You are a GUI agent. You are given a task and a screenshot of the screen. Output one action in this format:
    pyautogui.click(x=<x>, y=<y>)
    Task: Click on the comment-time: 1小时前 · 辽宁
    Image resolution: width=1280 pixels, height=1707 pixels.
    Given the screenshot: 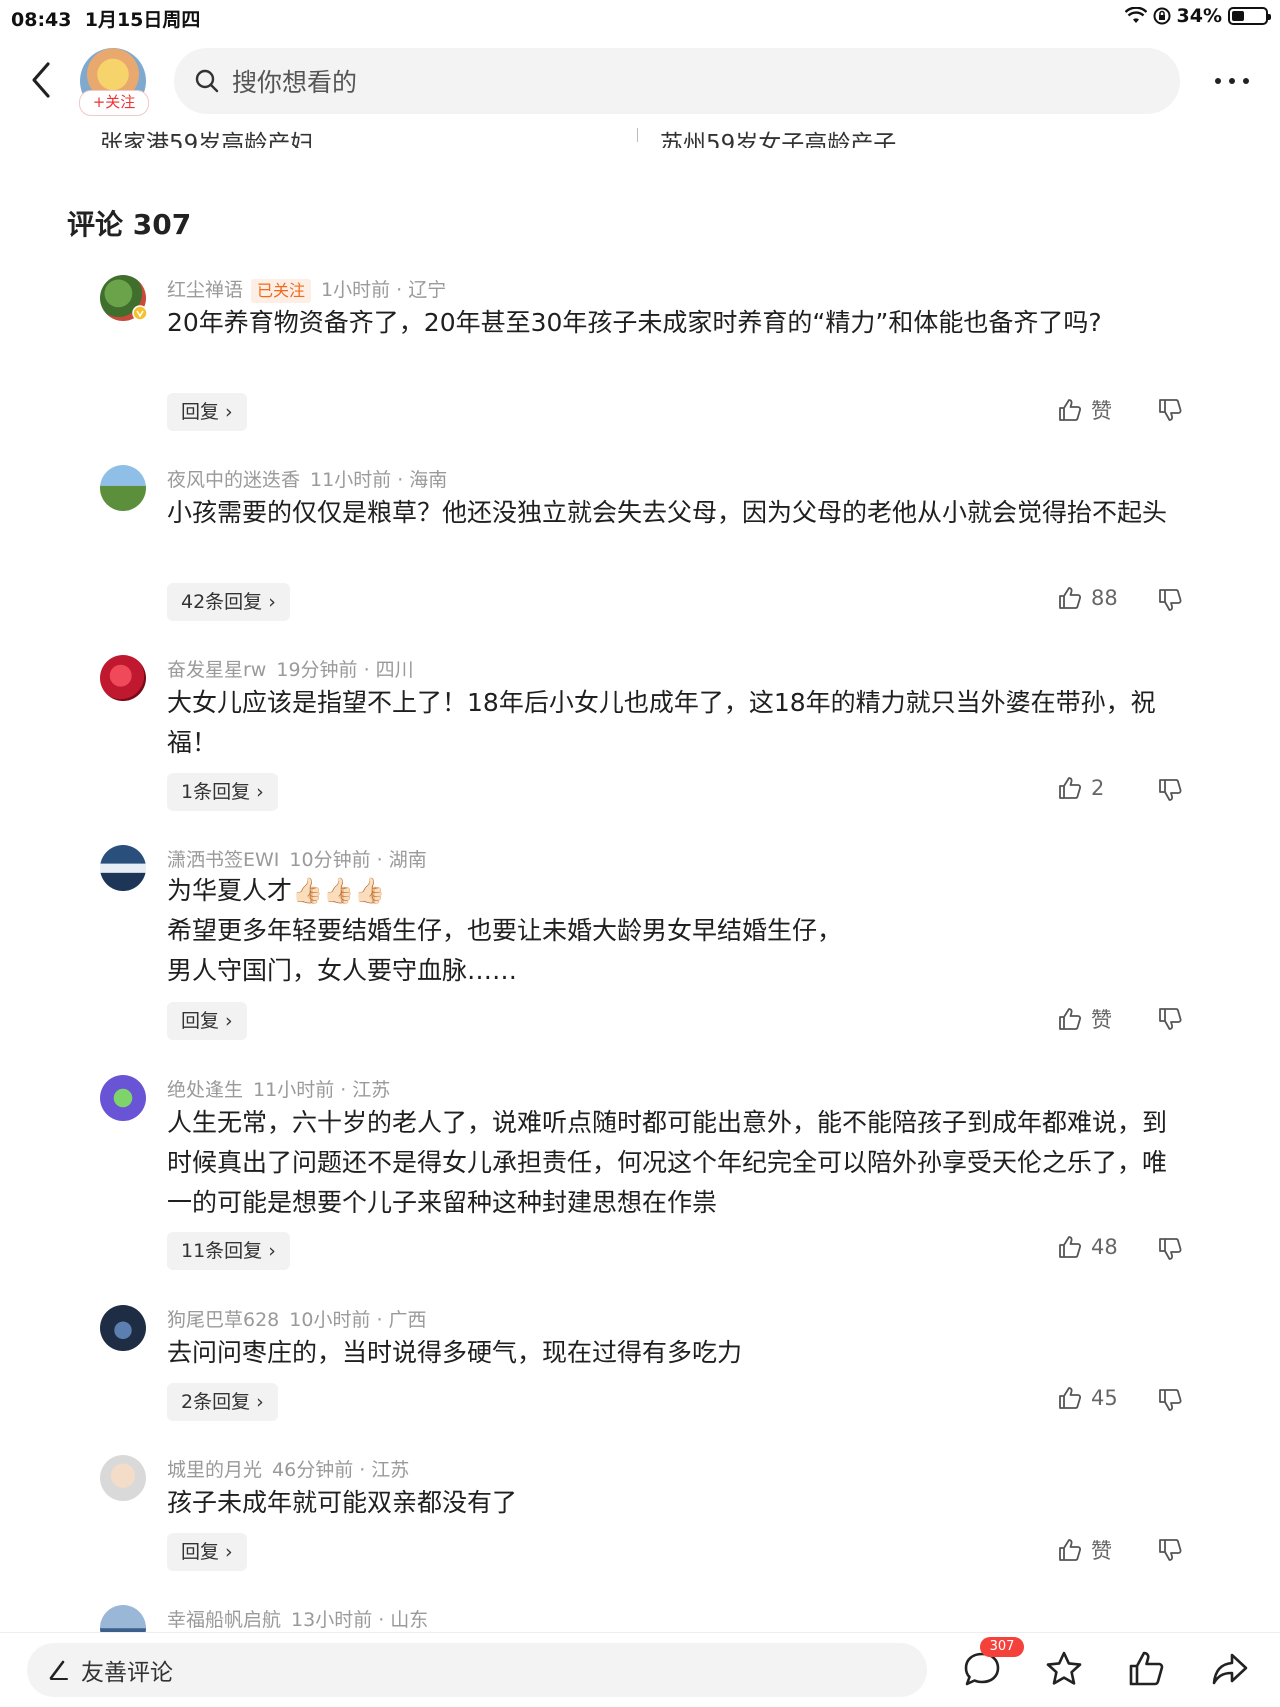 What is the action you would take?
    pyautogui.click(x=384, y=290)
    